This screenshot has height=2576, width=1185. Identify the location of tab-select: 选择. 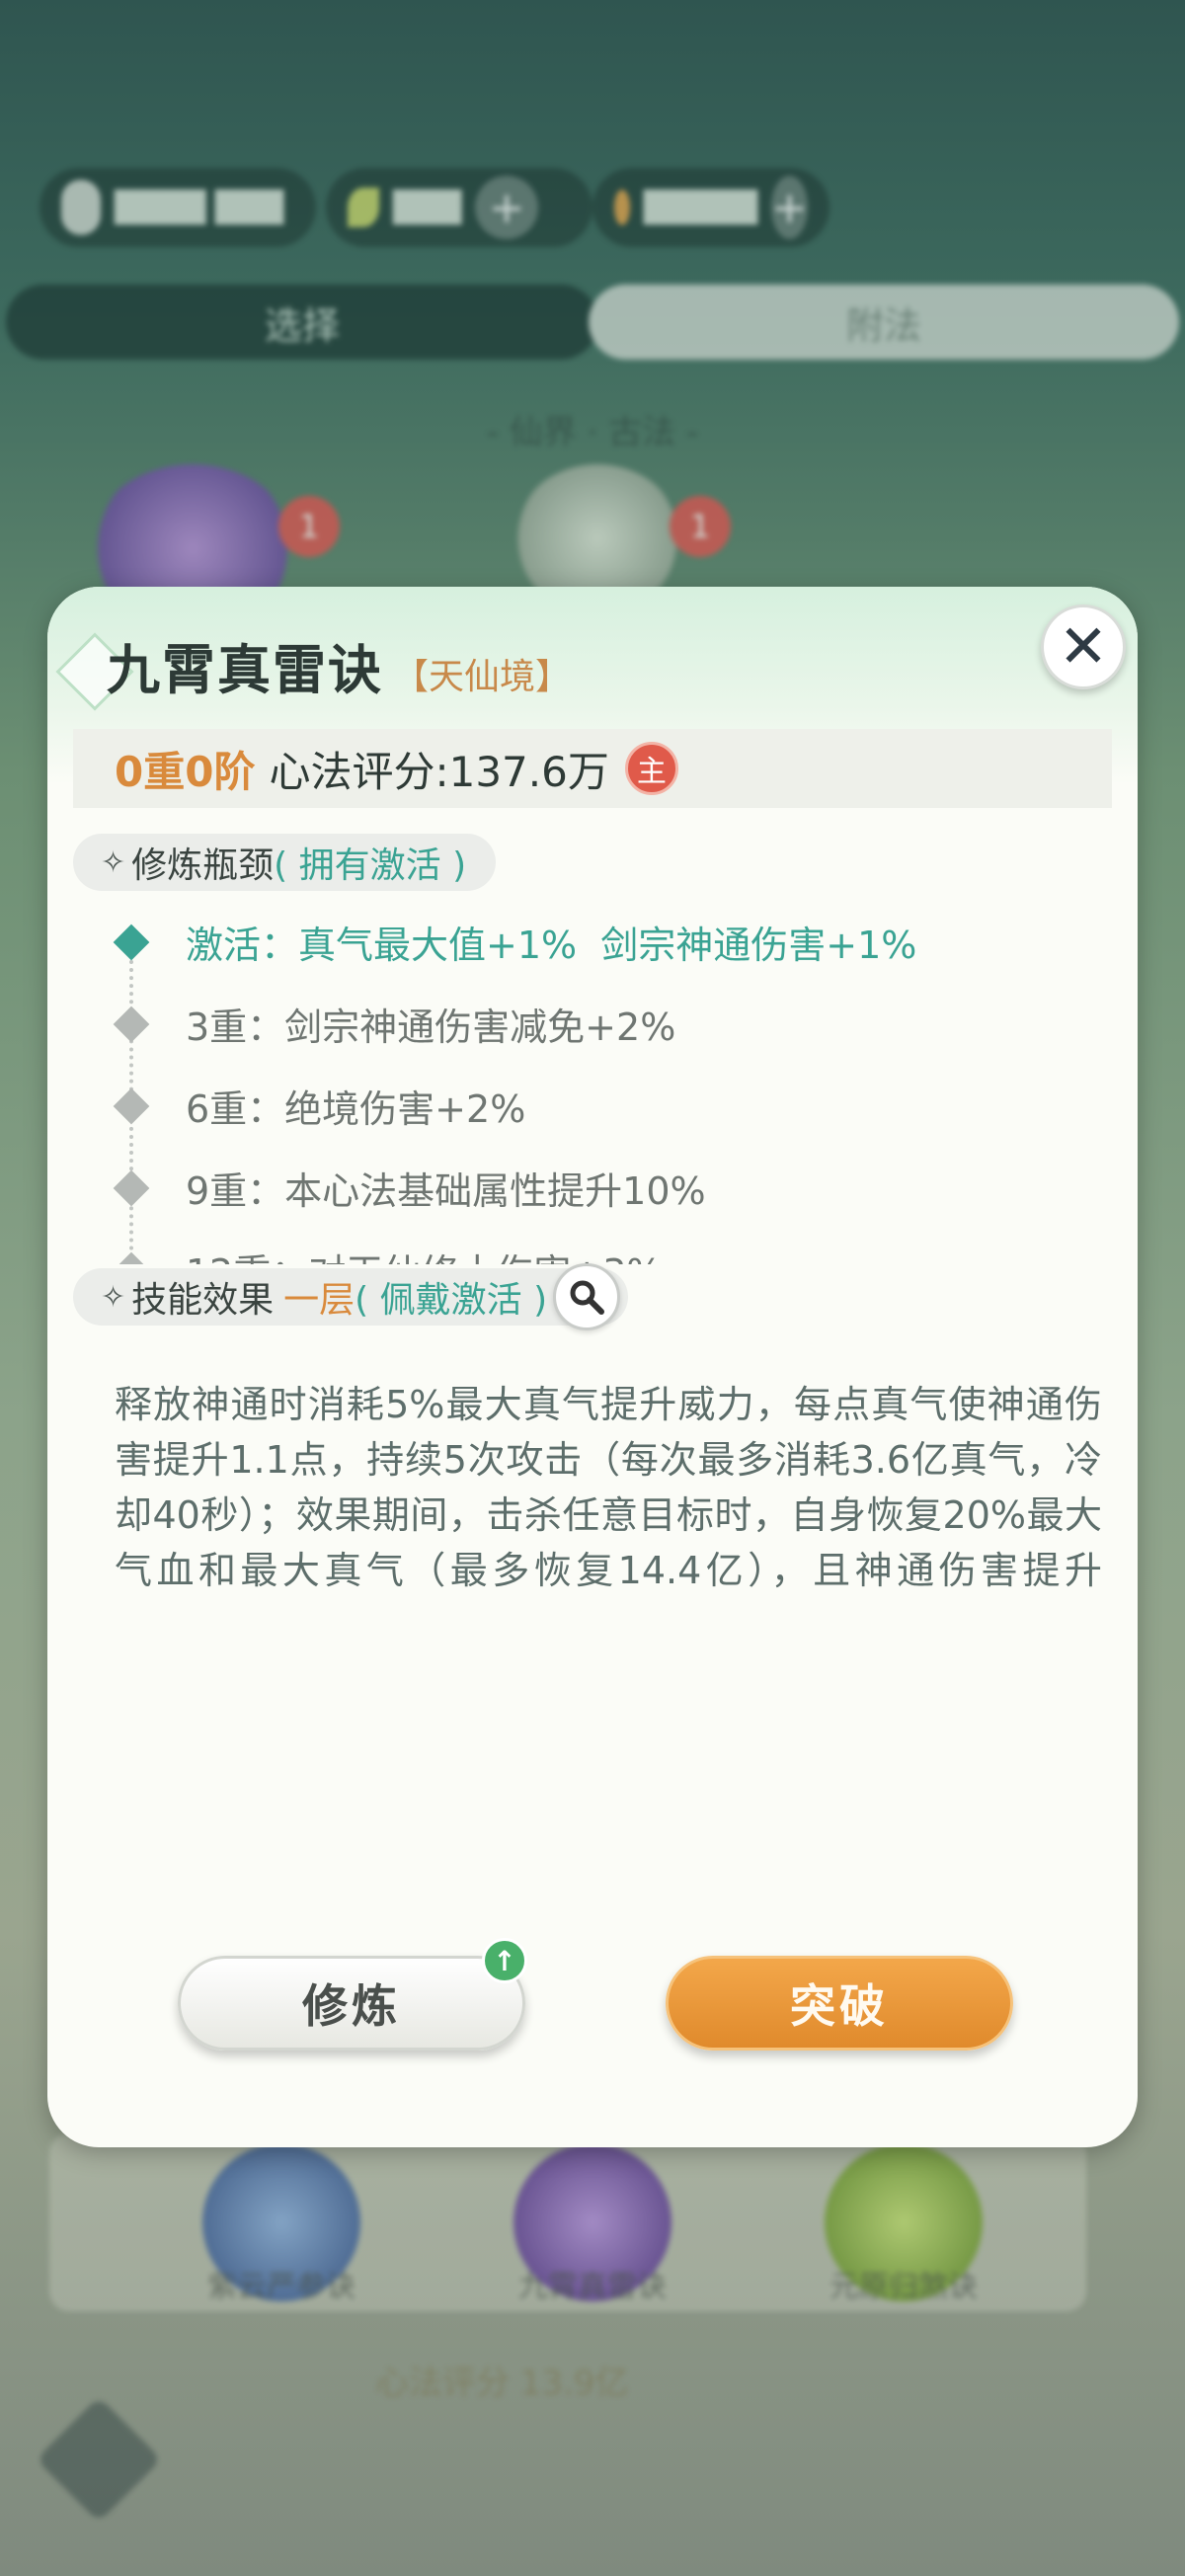
(302, 322).